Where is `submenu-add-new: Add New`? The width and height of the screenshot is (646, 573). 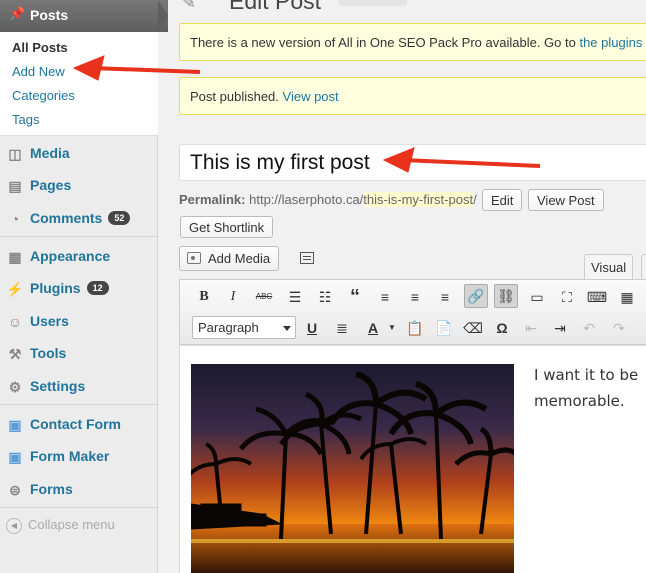 submenu-add-new: Add New is located at coordinates (38, 71).